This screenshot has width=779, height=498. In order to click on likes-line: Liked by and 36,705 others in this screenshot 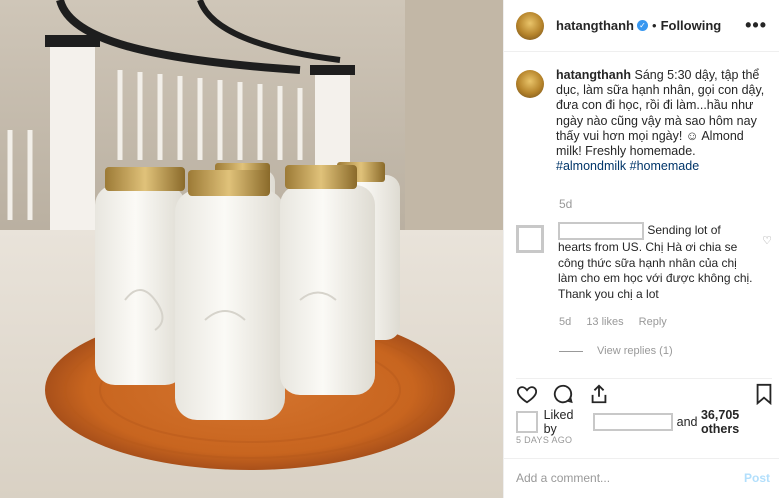, I will do `click(647, 422)`.